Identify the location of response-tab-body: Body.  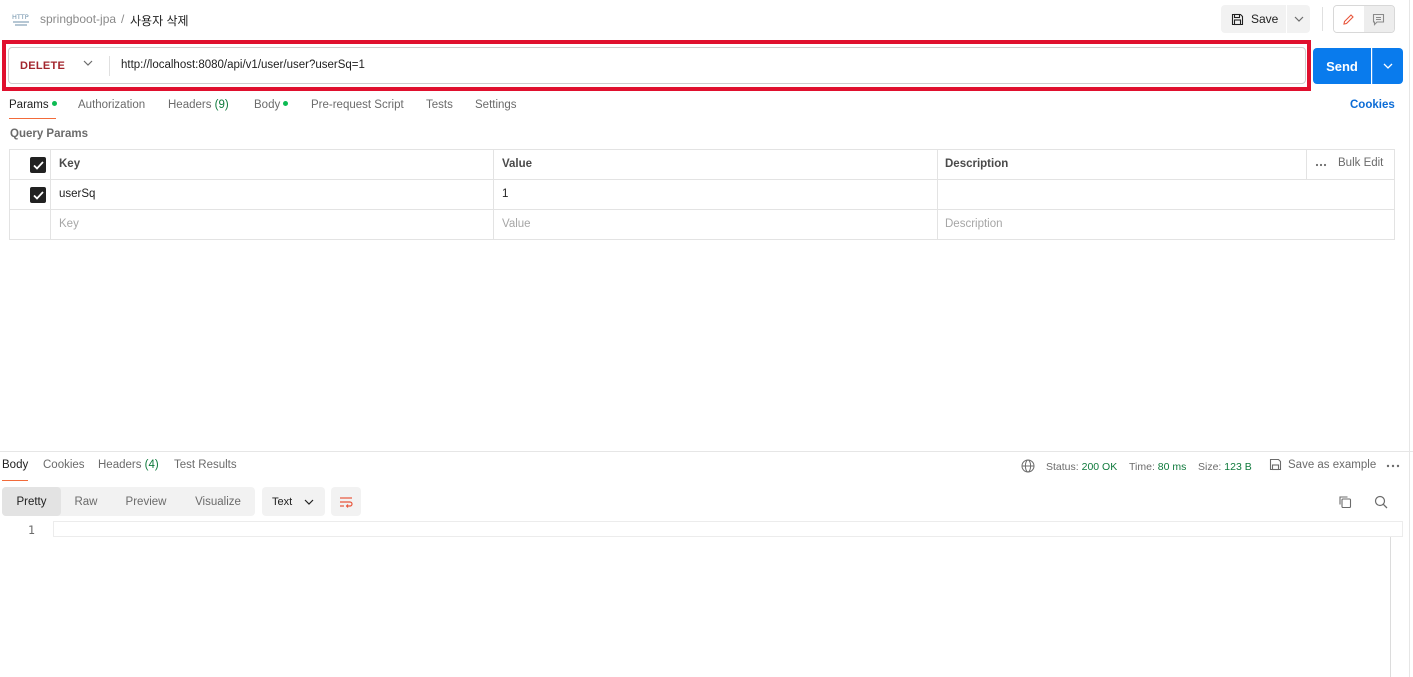
(15, 465).